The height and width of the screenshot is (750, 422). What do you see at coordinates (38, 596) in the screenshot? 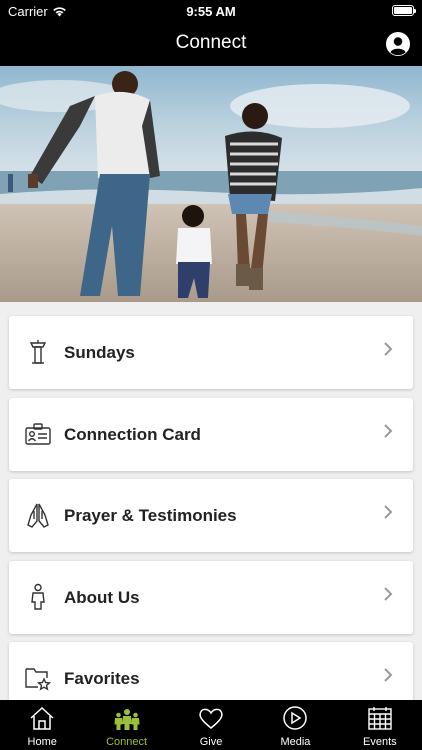
I see `person-icon` at bounding box center [38, 596].